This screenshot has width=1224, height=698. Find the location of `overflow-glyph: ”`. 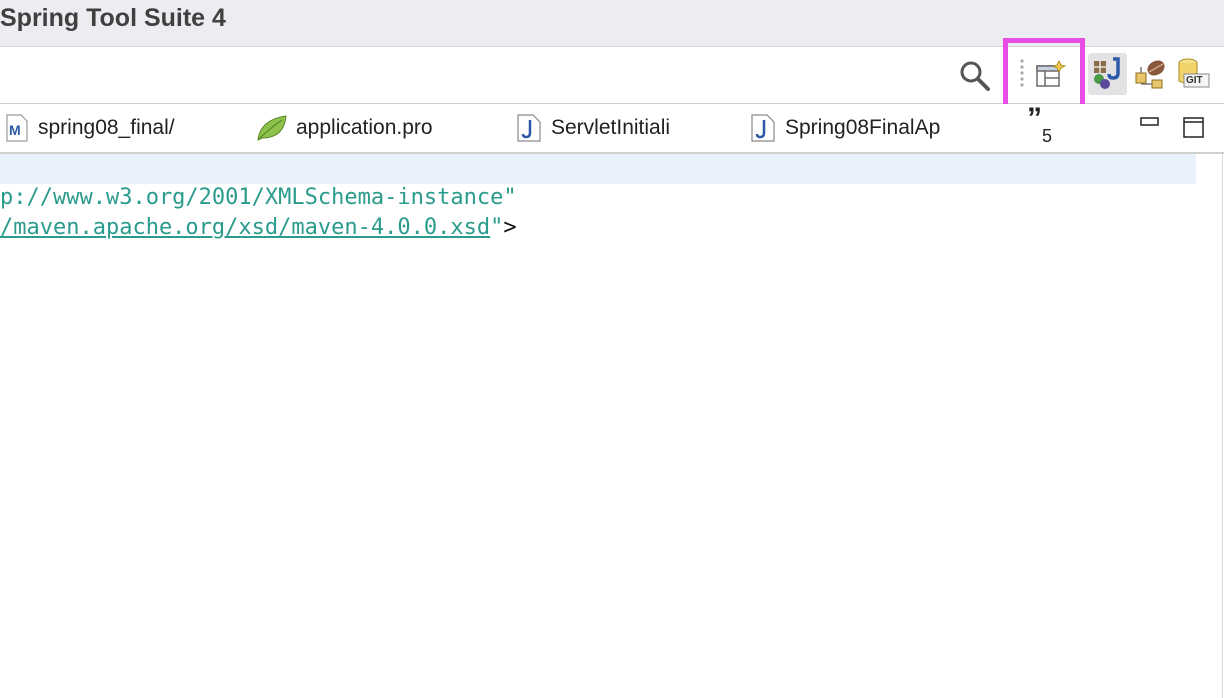

overflow-glyph: ” is located at coordinates (1034, 118).